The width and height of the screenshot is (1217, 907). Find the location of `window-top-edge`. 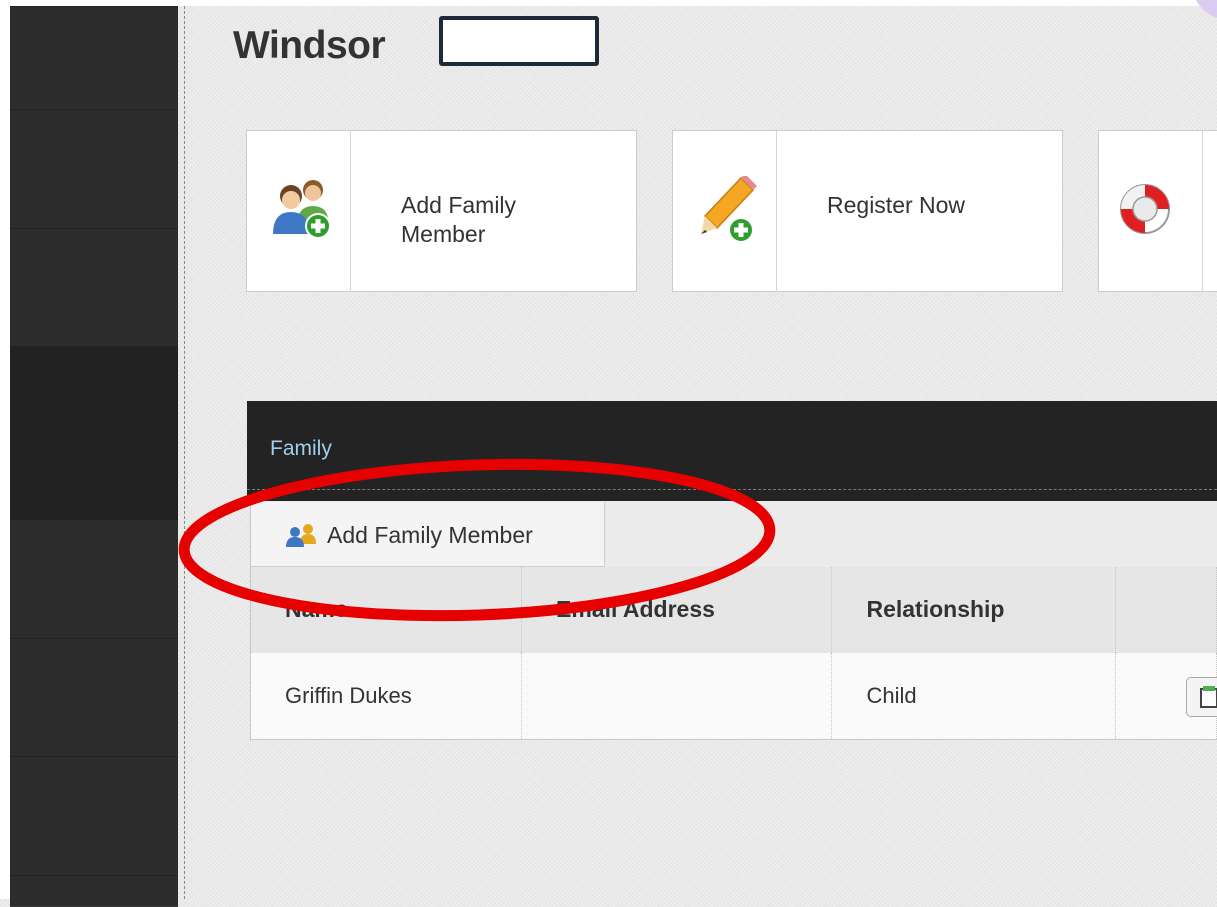

window-top-edge is located at coordinates (608, 3).